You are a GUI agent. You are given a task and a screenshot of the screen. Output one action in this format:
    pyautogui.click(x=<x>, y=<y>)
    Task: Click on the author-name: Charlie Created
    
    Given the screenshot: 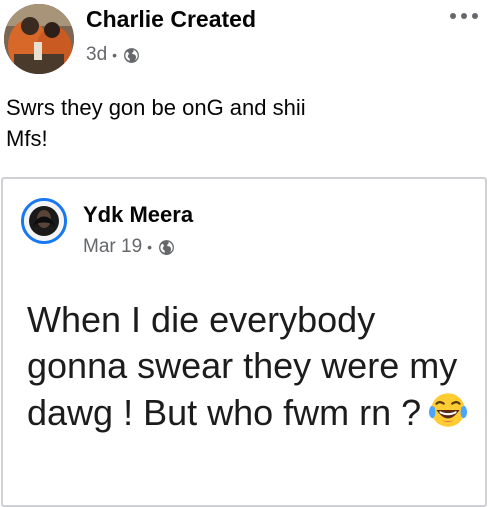 What is the action you would take?
    pyautogui.click(x=171, y=19)
    